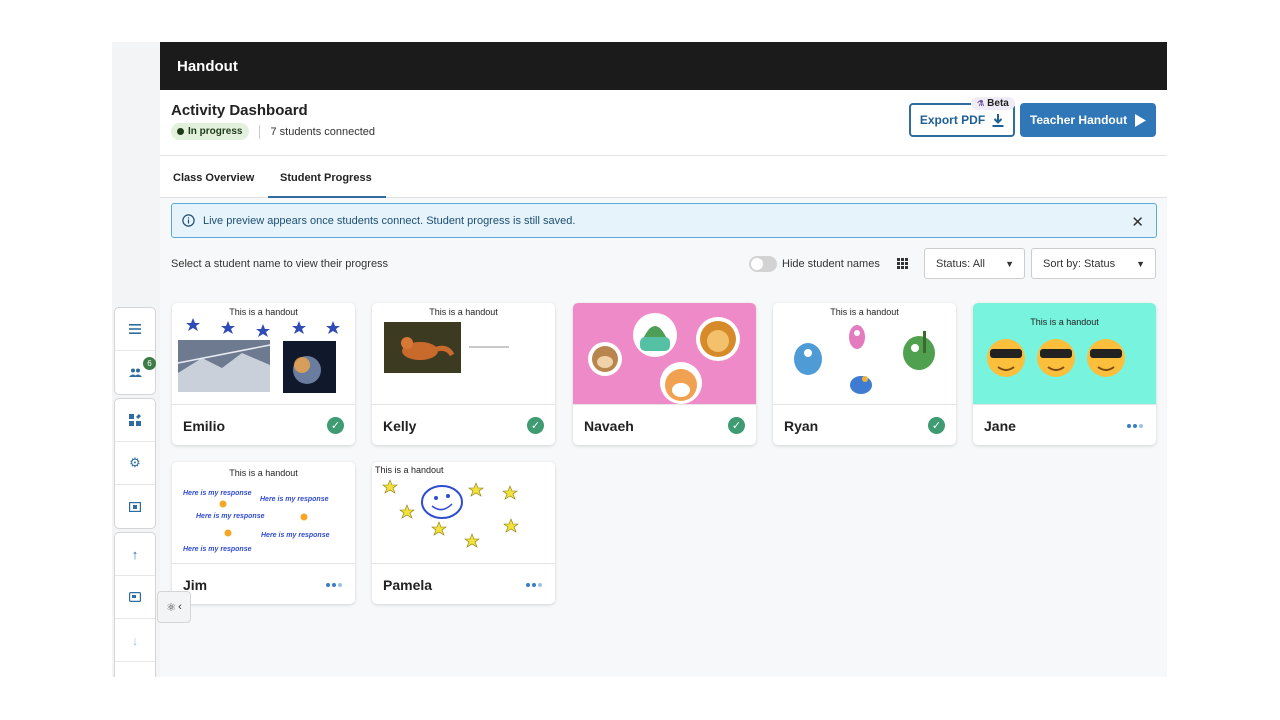 This screenshot has width=1280, height=720. I want to click on tab-class-overview: Class Overview, so click(213, 178).